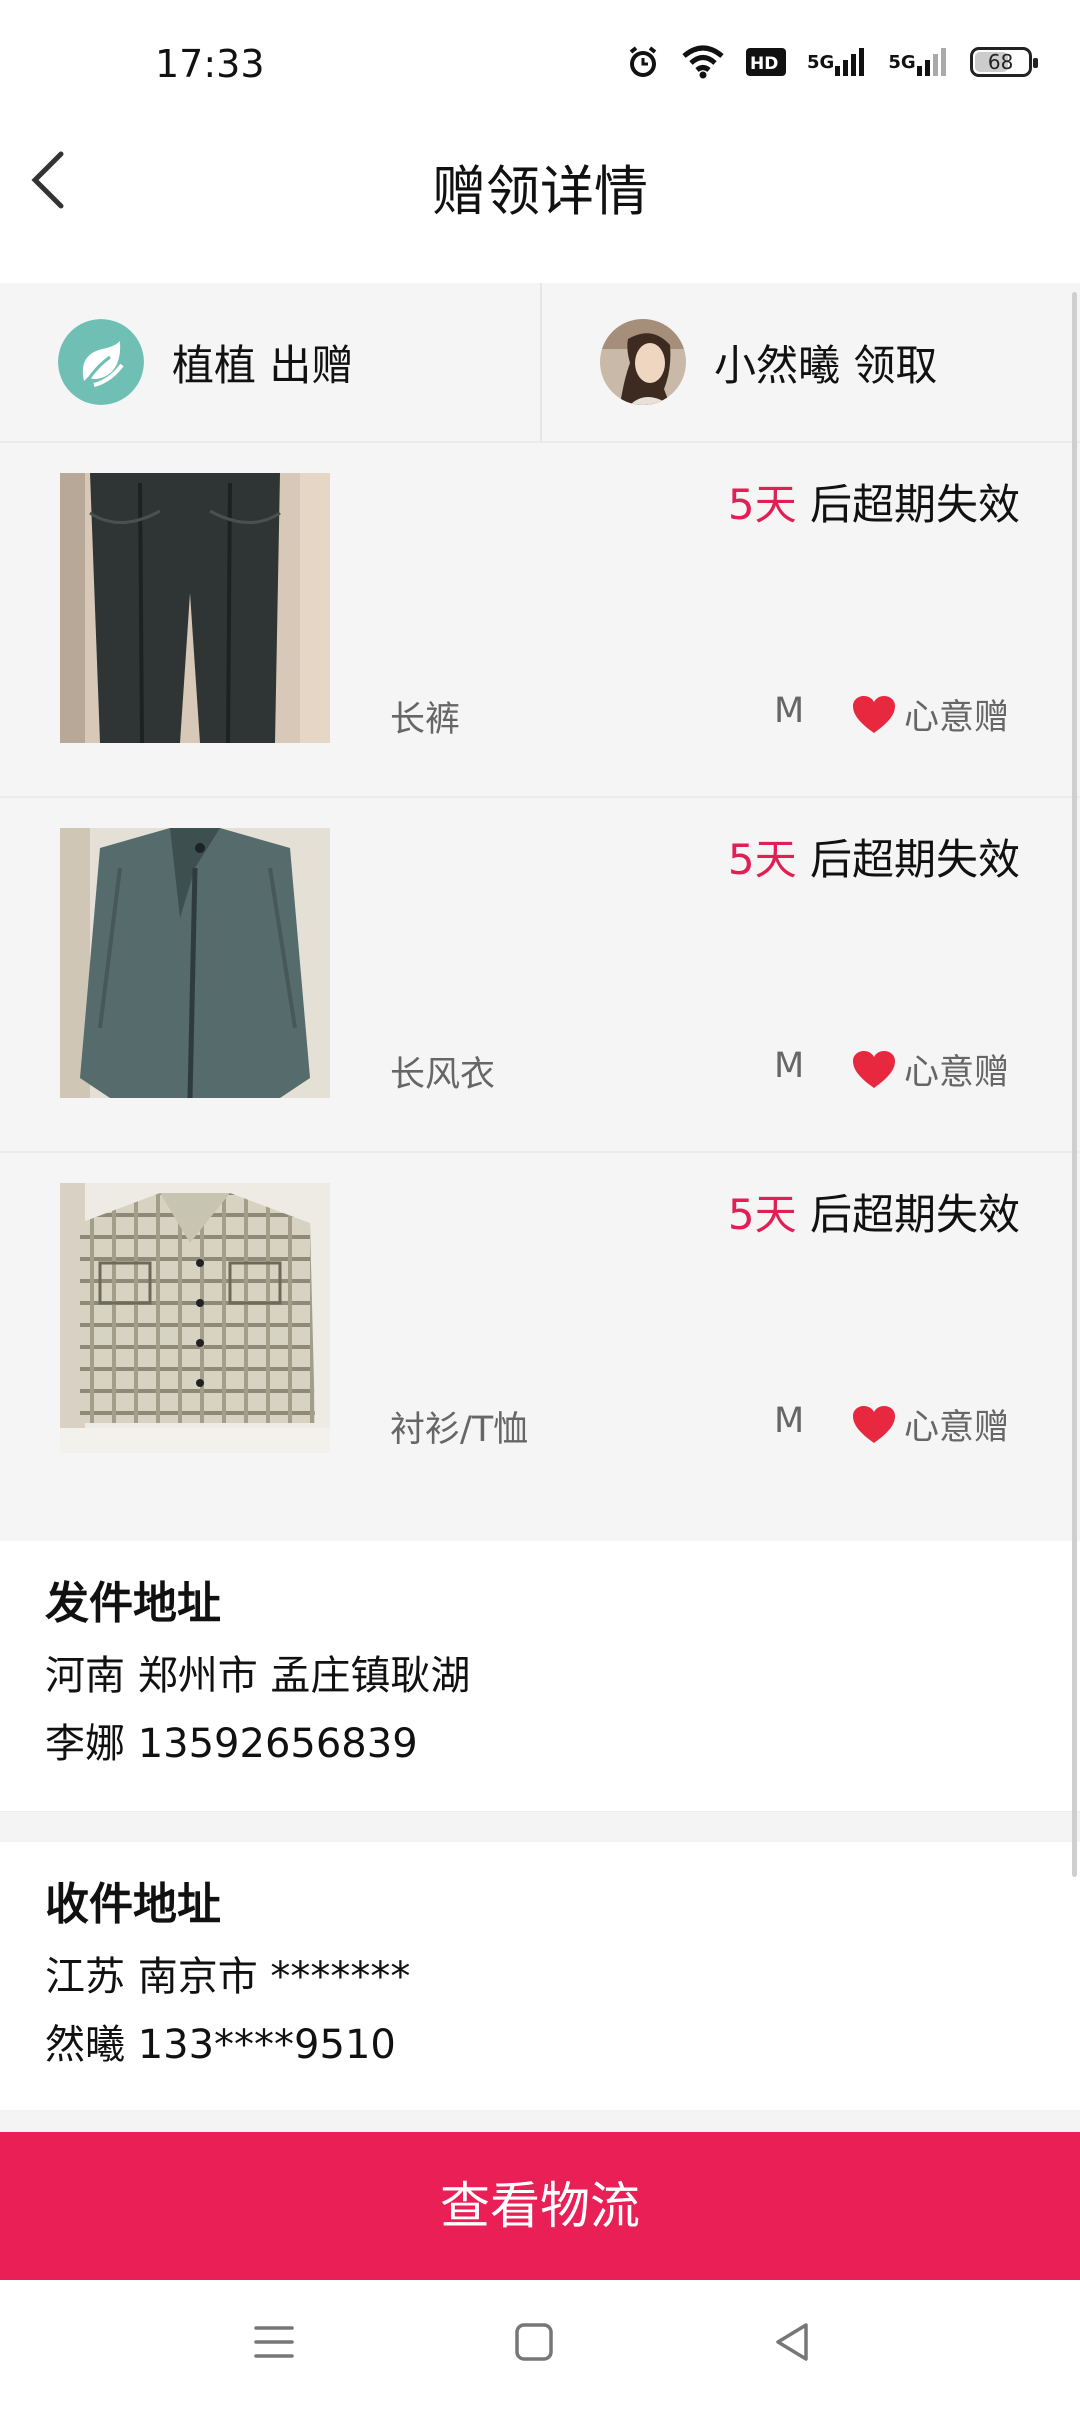 The image size is (1080, 2412). I want to click on receive-address-card: 收件地址 江苏 南京市 ******* 然曦 133****9510, so click(540, 1976).